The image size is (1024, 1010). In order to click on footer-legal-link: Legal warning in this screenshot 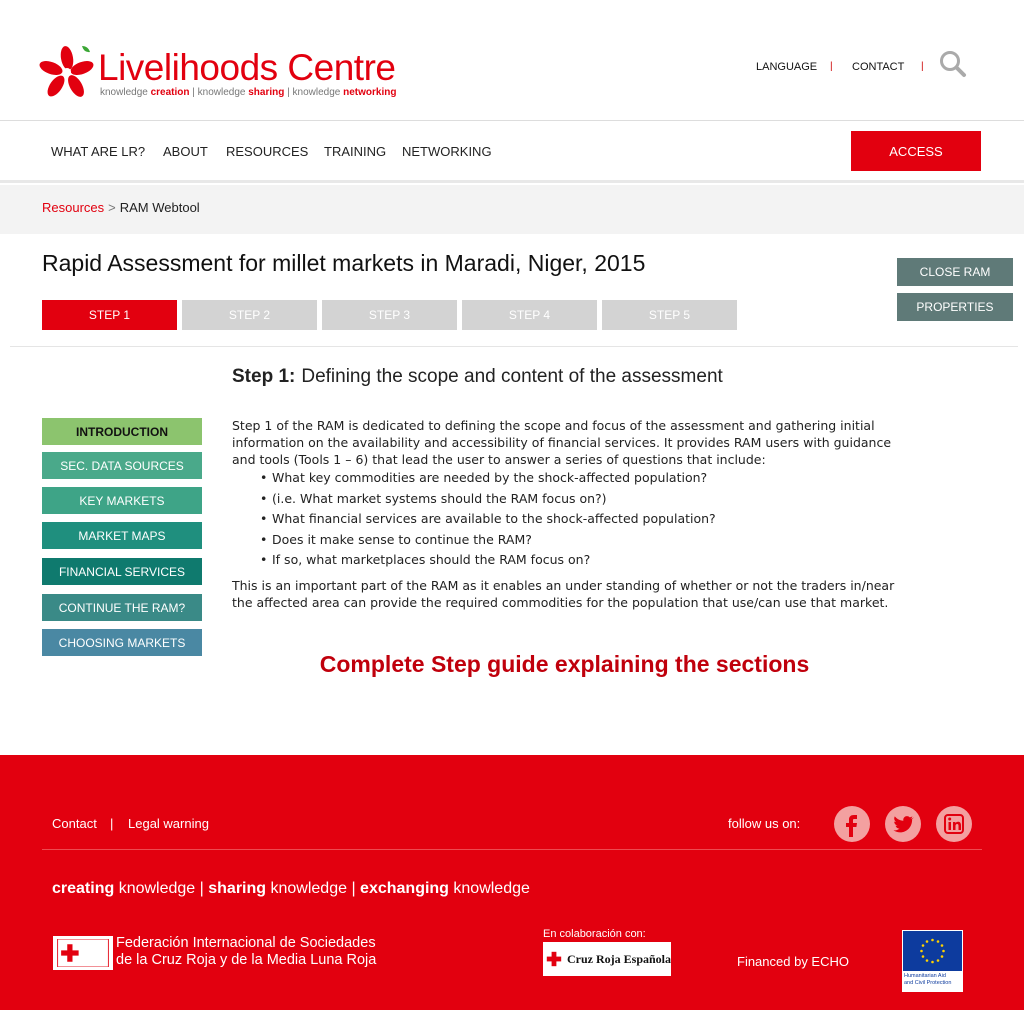, I will do `click(168, 823)`.